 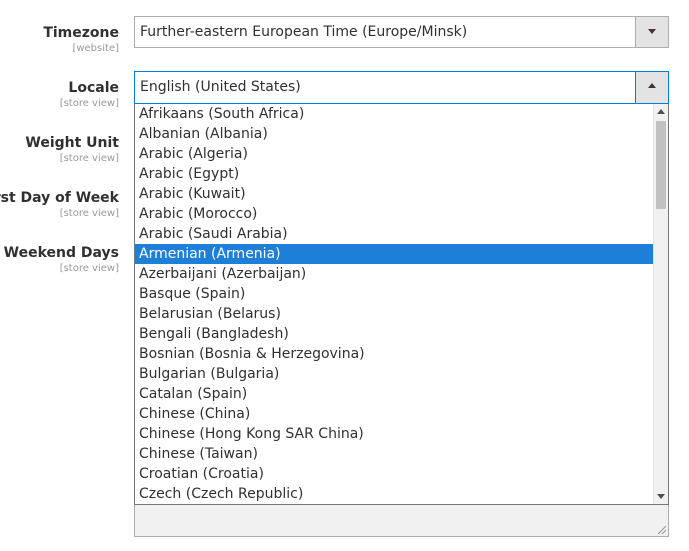 I want to click on chevron-up-icon, so click(x=652, y=85).